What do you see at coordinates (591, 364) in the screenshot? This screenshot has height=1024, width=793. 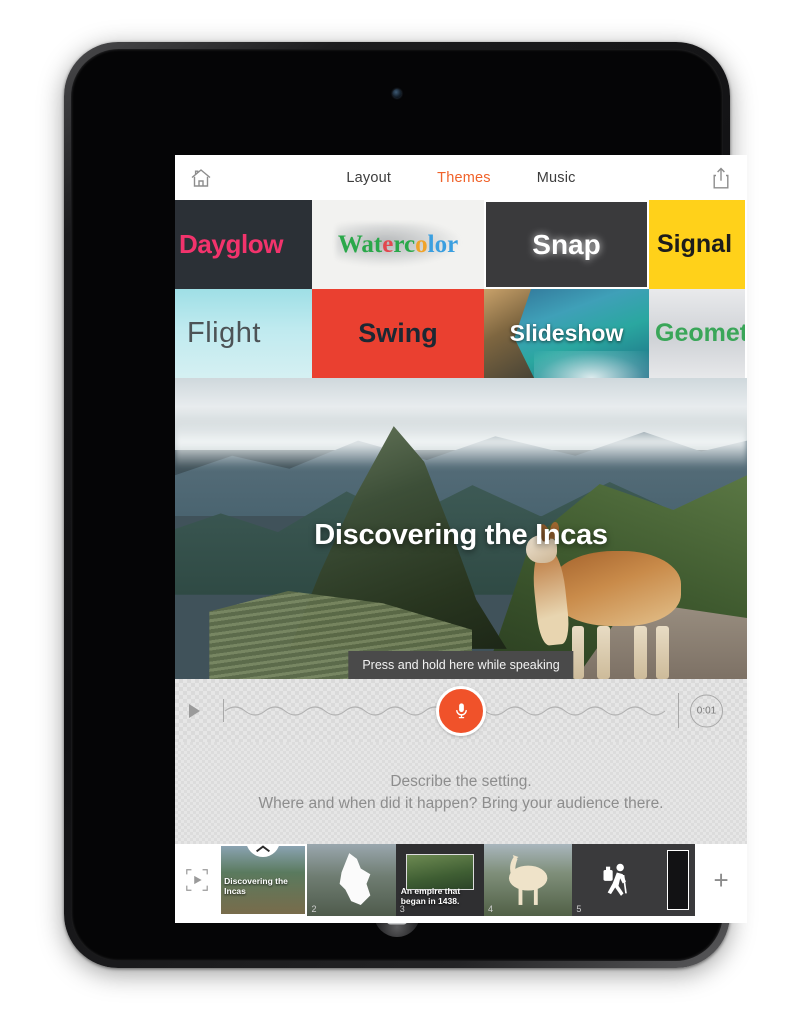 I see `slideshow-foam-decoration` at bounding box center [591, 364].